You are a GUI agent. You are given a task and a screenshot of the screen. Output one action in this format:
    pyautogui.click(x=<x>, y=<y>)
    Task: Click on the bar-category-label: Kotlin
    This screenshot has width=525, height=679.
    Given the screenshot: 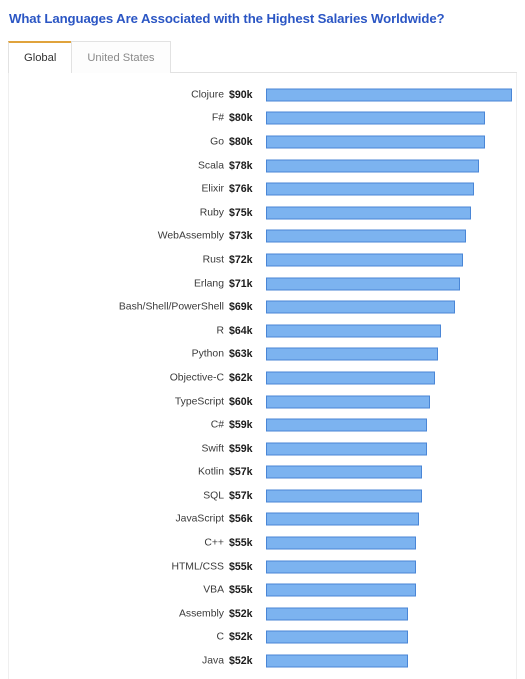 What is the action you would take?
    pyautogui.click(x=211, y=472)
    